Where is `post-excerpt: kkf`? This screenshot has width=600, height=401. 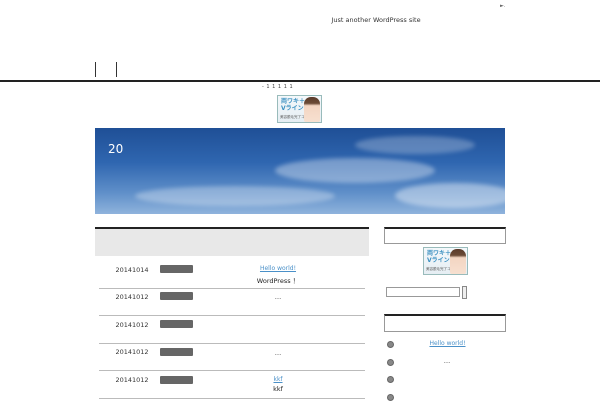 post-excerpt: kkf is located at coordinates (278, 389).